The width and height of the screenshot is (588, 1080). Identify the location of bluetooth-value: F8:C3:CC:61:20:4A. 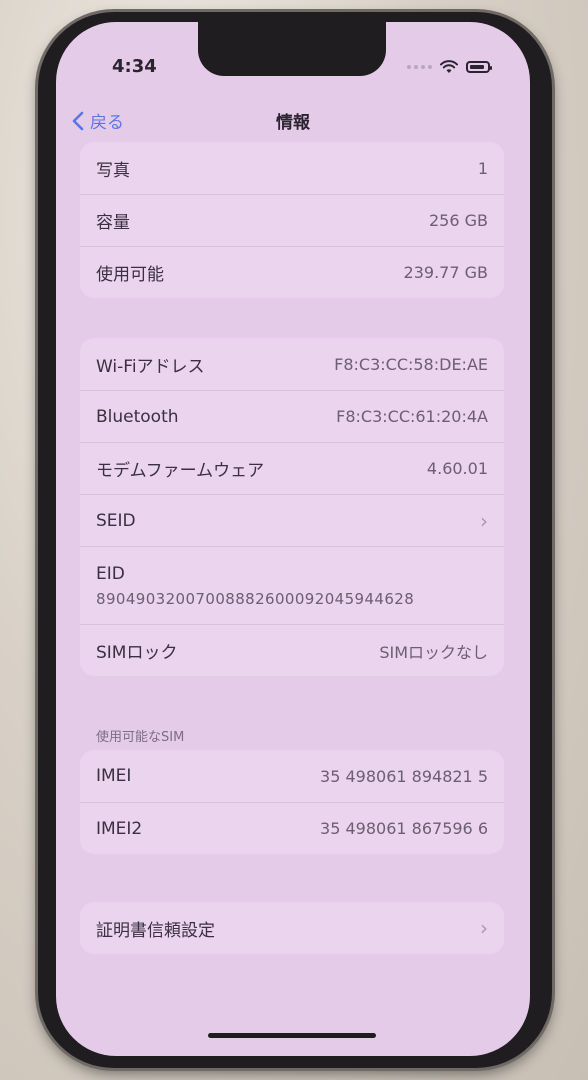
(412, 416).